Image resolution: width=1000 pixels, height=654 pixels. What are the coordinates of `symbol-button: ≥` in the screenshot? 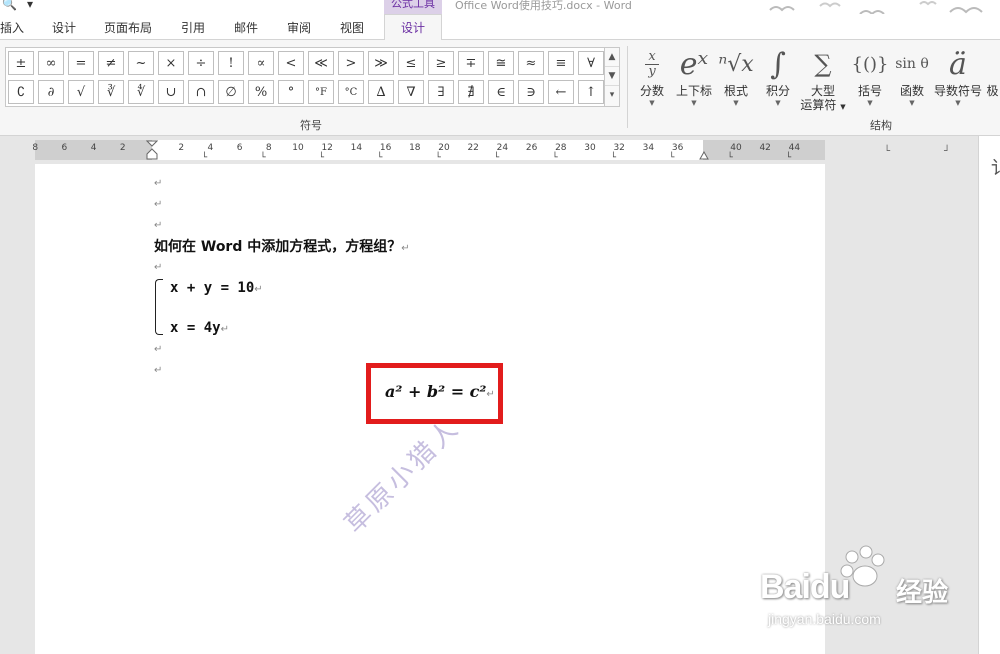 It's located at (441, 63).